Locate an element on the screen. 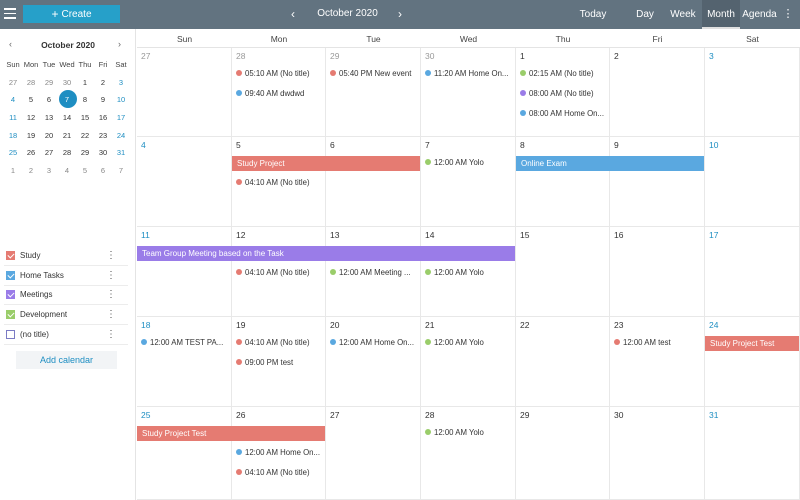 The image size is (800, 500). timed-event: 02:15 AM (No title) is located at coordinates (563, 74).